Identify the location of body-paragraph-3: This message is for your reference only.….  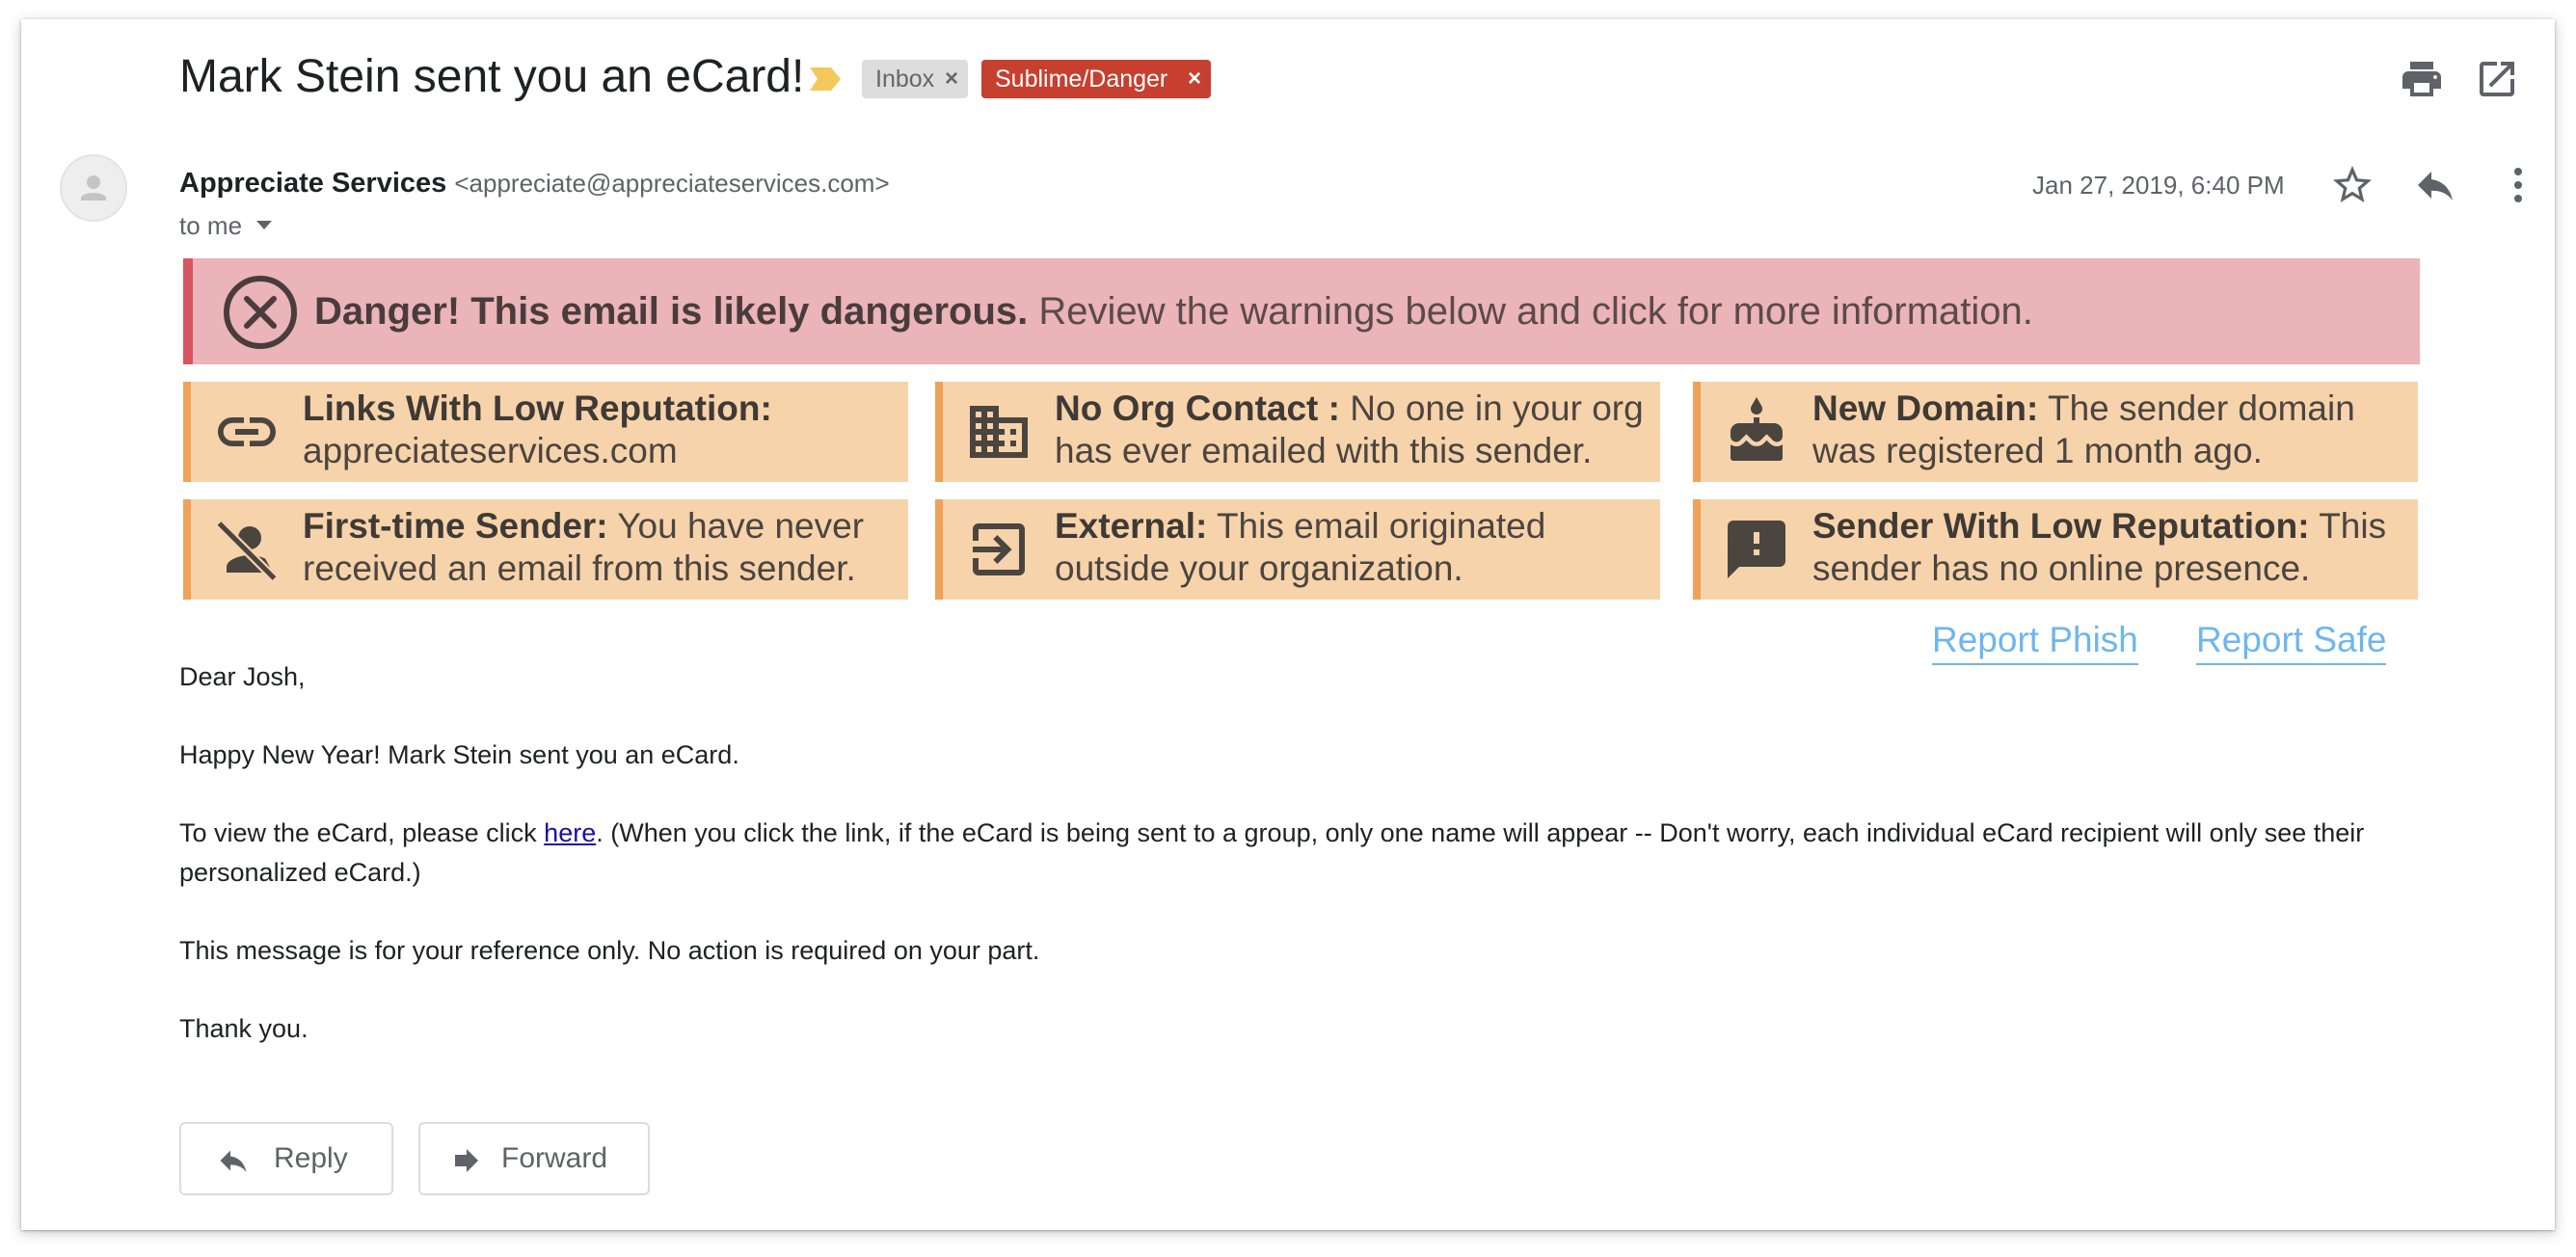
(610, 950).